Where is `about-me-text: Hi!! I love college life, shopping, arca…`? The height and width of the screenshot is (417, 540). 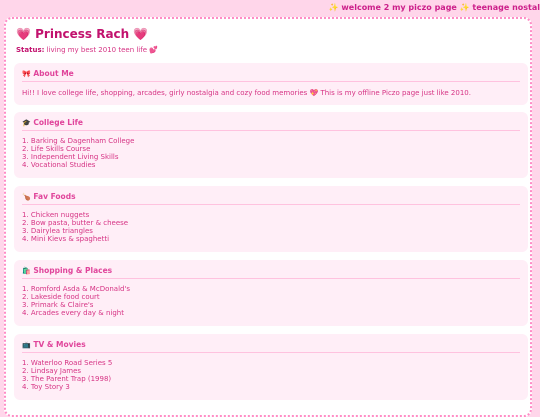 about-me-text: Hi!! I love college life, shopping, arca… is located at coordinates (246, 93).